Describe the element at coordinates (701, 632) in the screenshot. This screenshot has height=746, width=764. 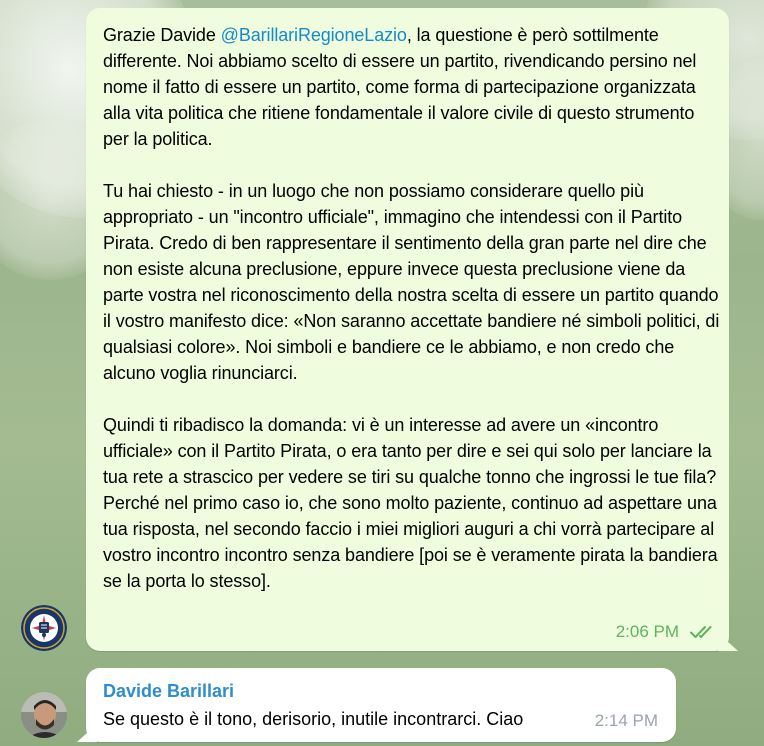
I see `double-check-icon` at that location.